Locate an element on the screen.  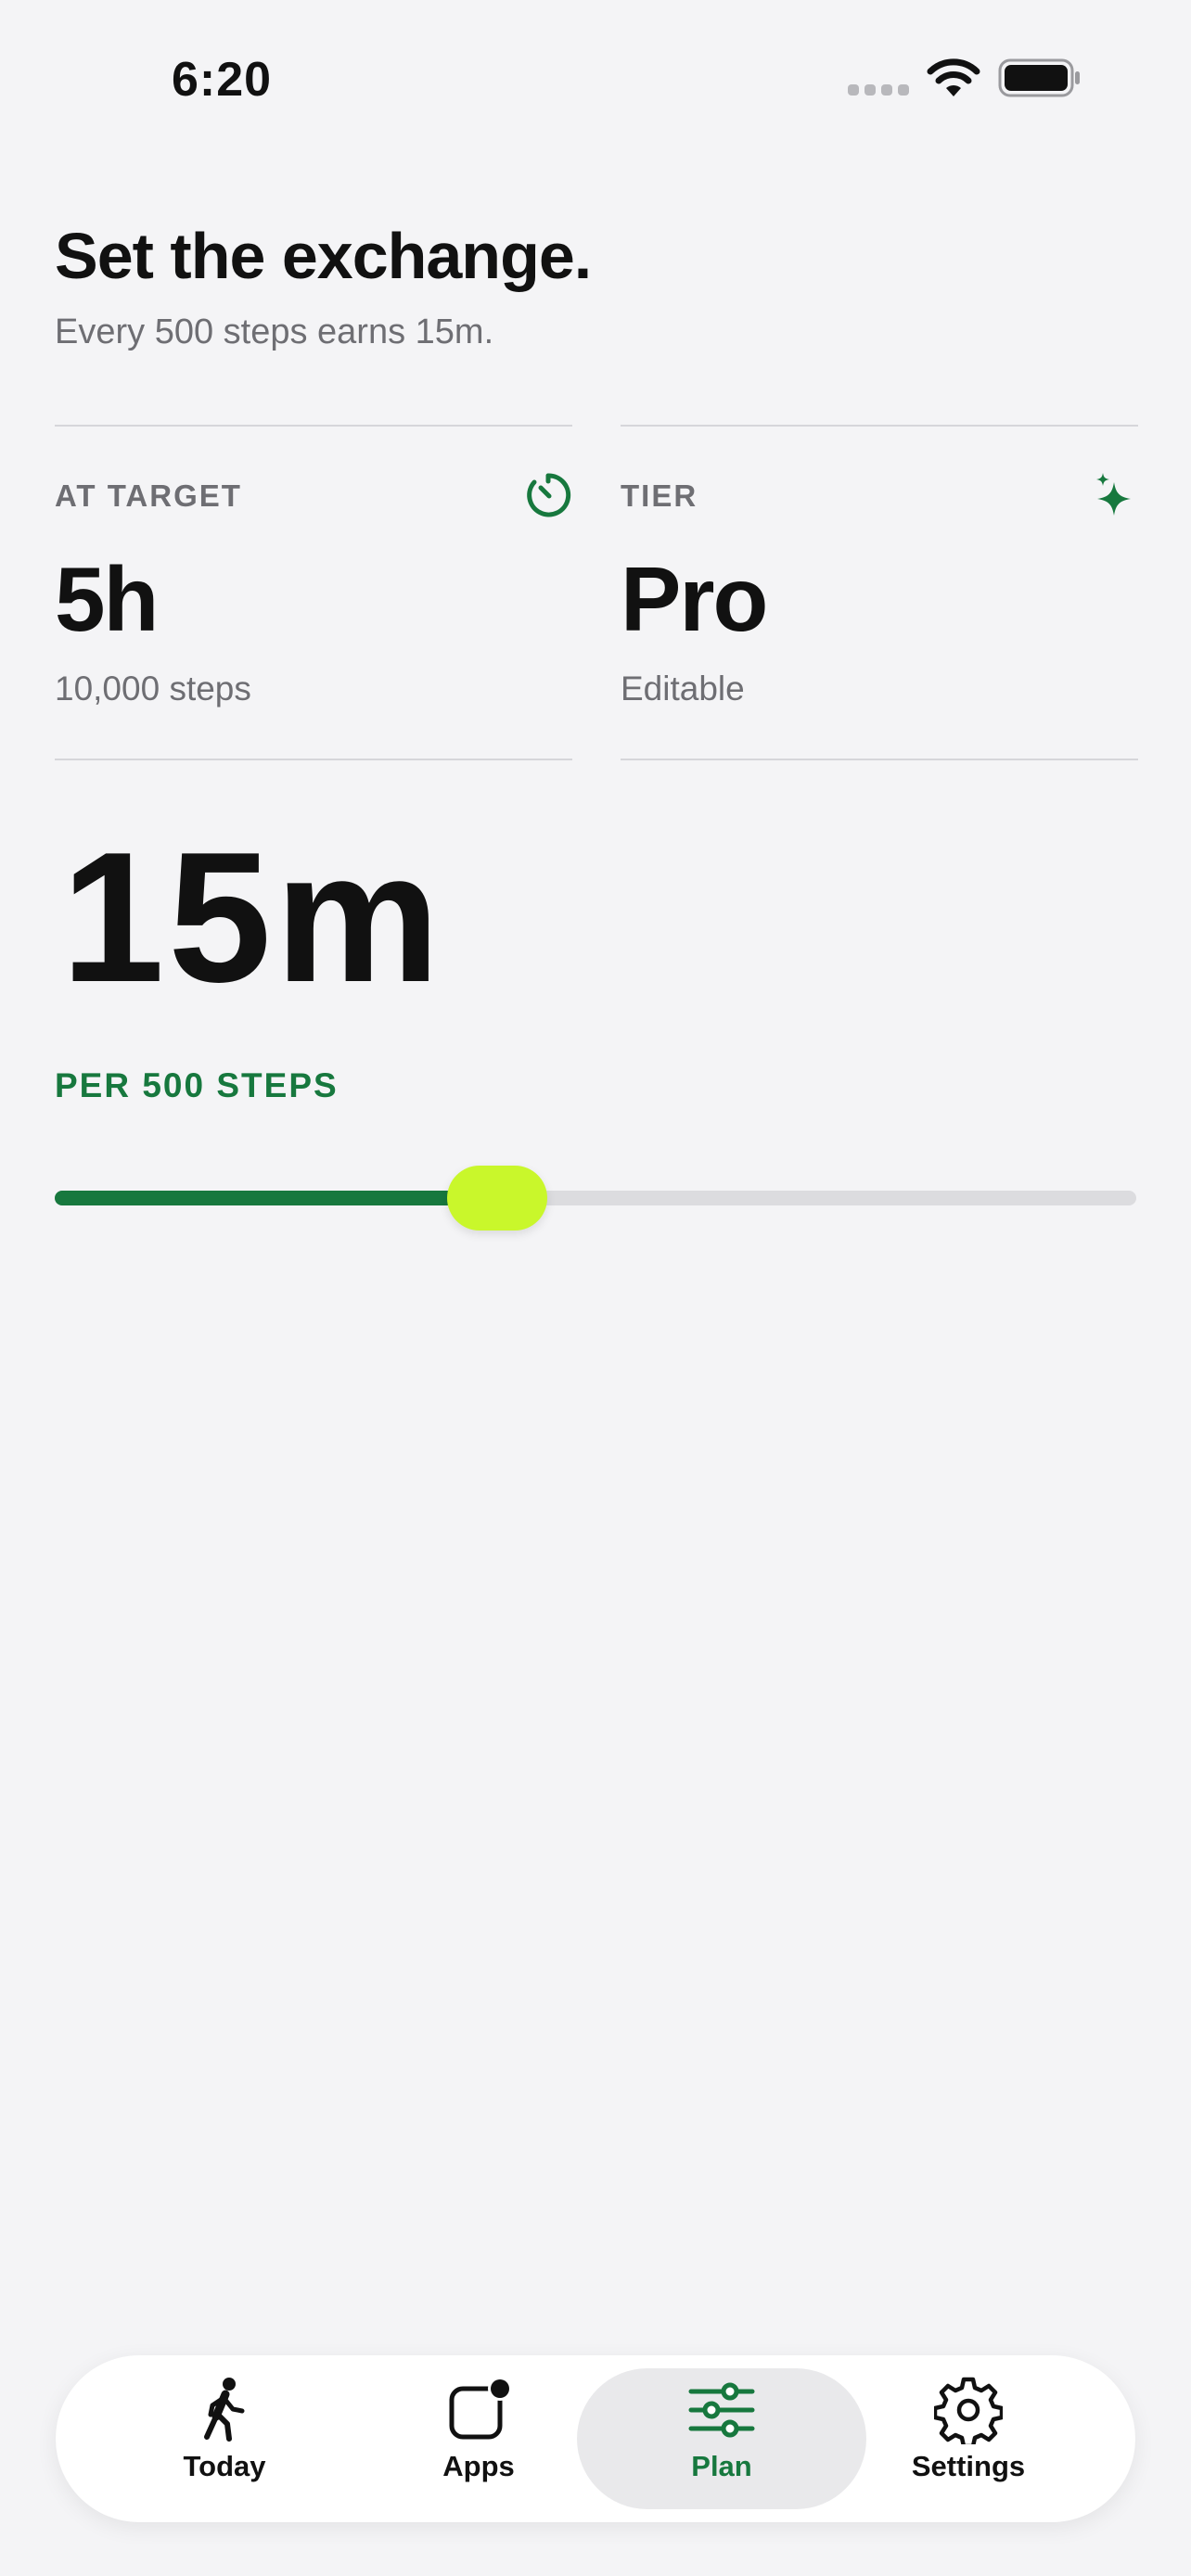
wifi-icon is located at coordinates (953, 77).